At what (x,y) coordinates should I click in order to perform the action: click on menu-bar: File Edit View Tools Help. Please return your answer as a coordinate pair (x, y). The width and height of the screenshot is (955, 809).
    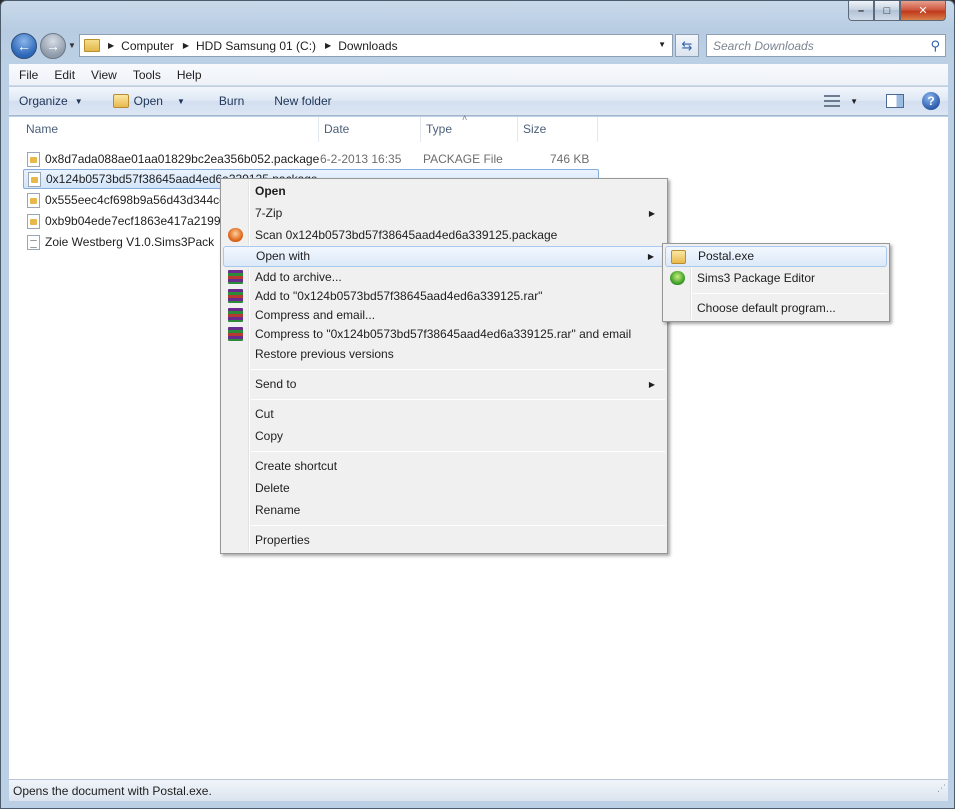
    Looking at the image, I should click on (478, 75).